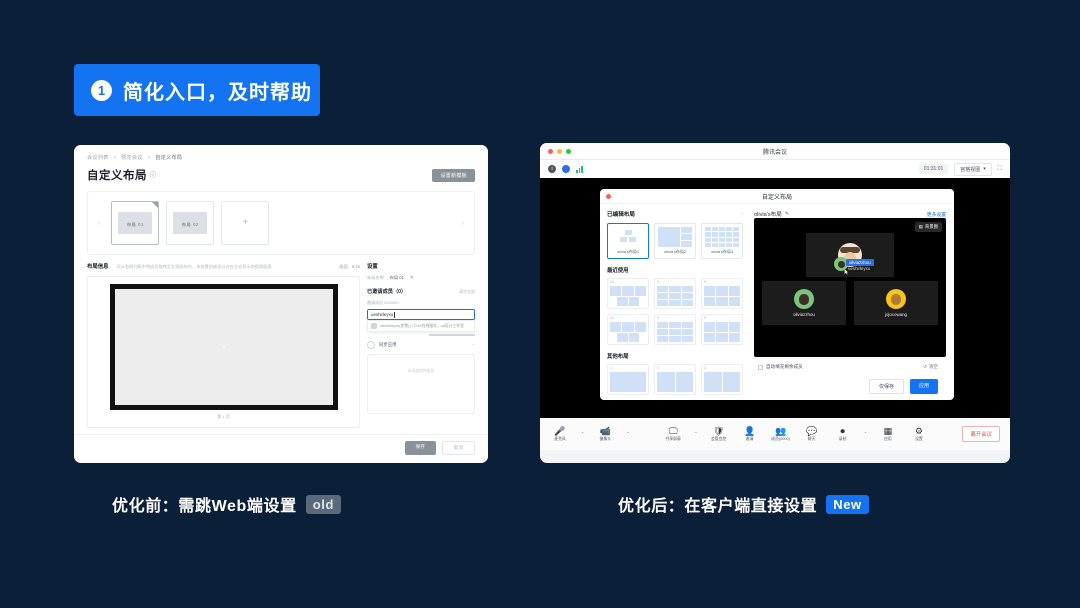 The image size is (1080, 608). Describe the element at coordinates (888, 438) in the screenshot. I see `toolbar-label: 应用` at that location.